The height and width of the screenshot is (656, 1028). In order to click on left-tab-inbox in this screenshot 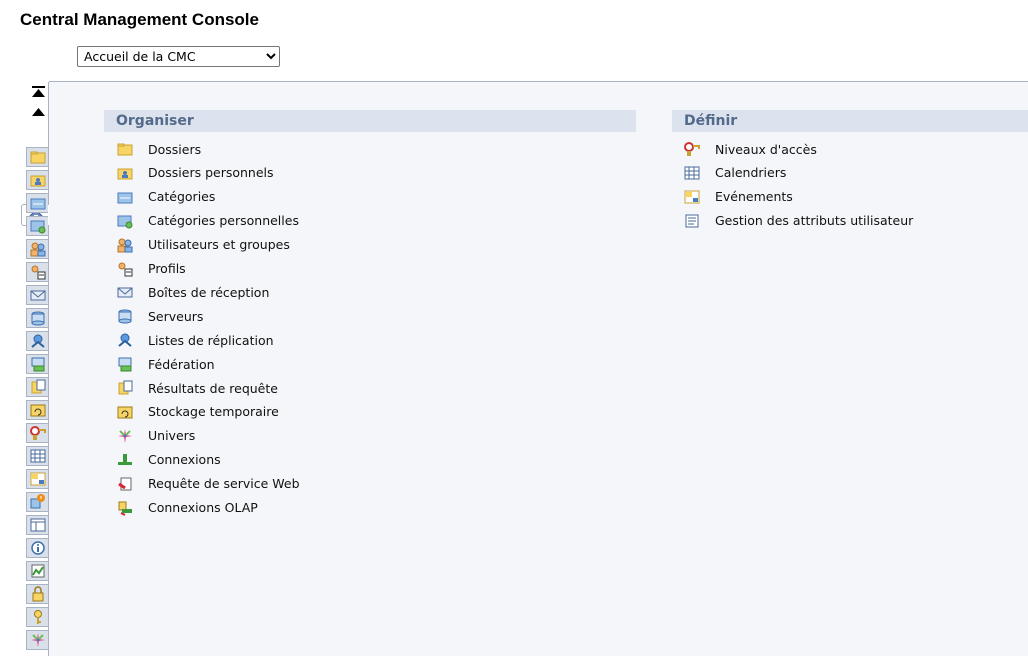, I will do `click(37, 295)`.